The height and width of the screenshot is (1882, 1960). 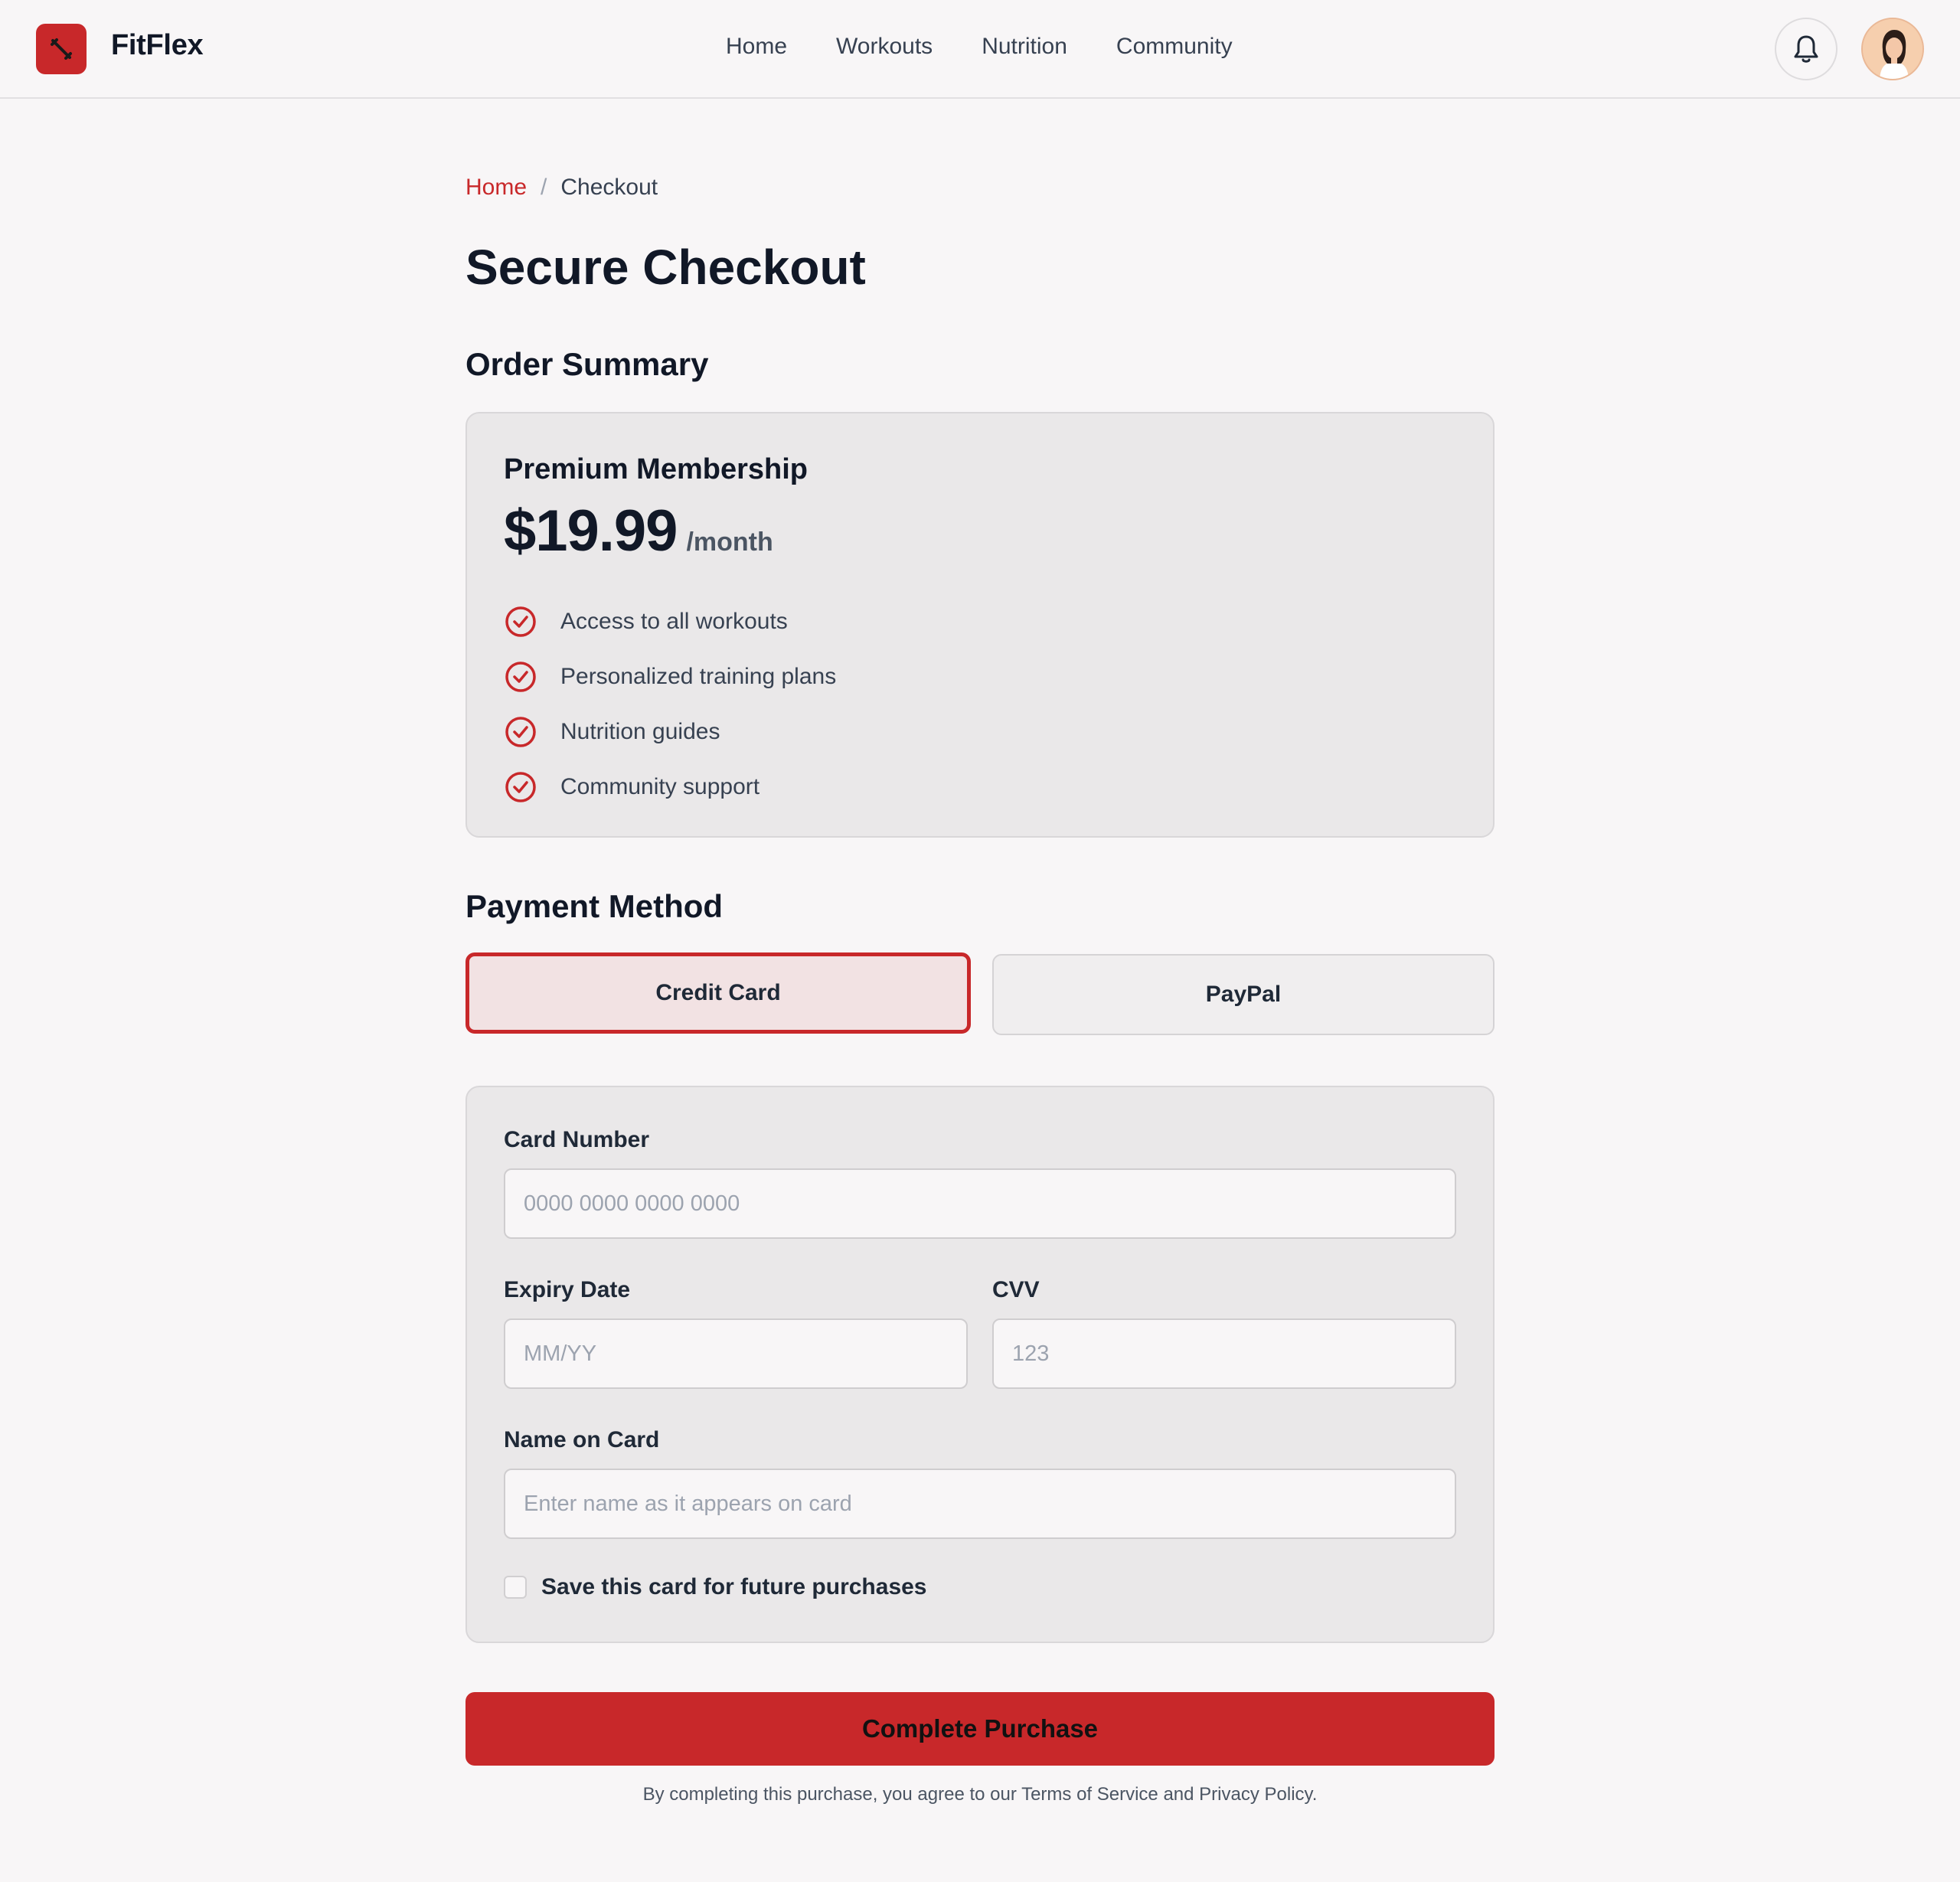 I want to click on feature-item: Nutrition guides, so click(x=670, y=732).